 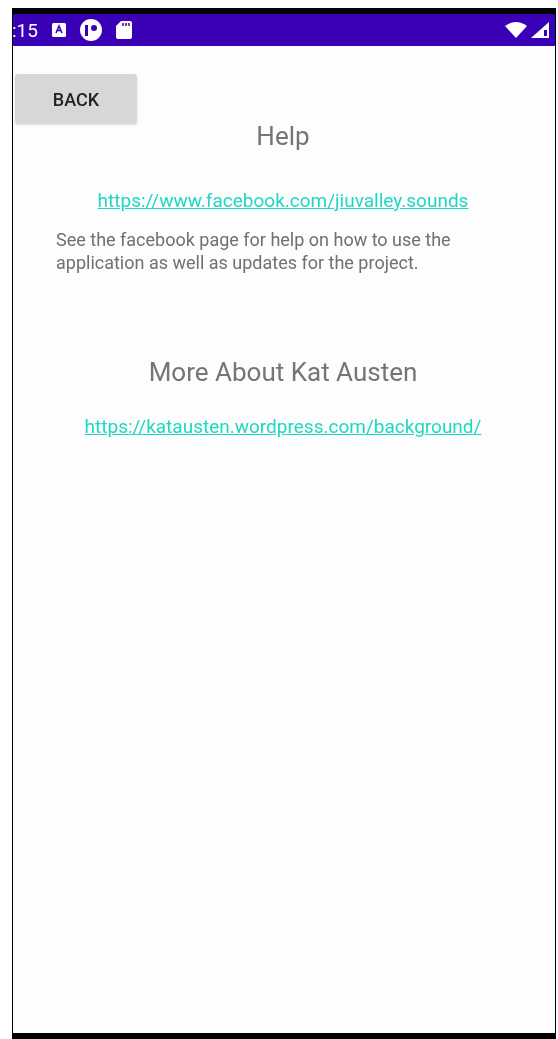 I want to click on sd-card-icon, so click(x=123, y=30).